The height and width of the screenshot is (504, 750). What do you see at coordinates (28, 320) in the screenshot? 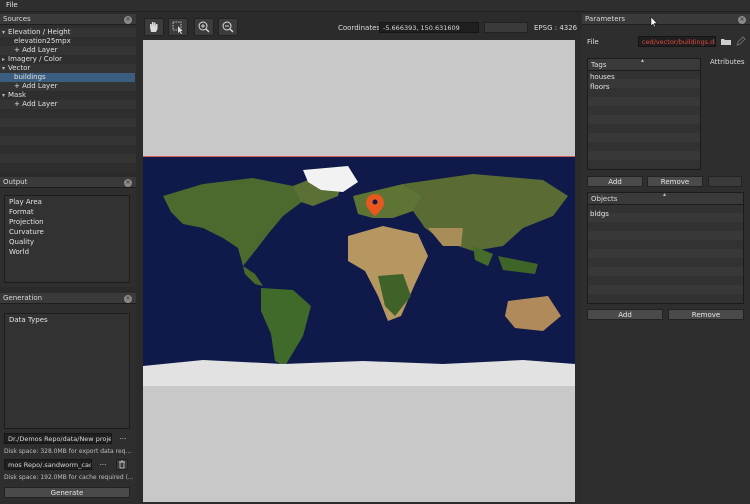
I see `data-types-header: Data Types` at bounding box center [28, 320].